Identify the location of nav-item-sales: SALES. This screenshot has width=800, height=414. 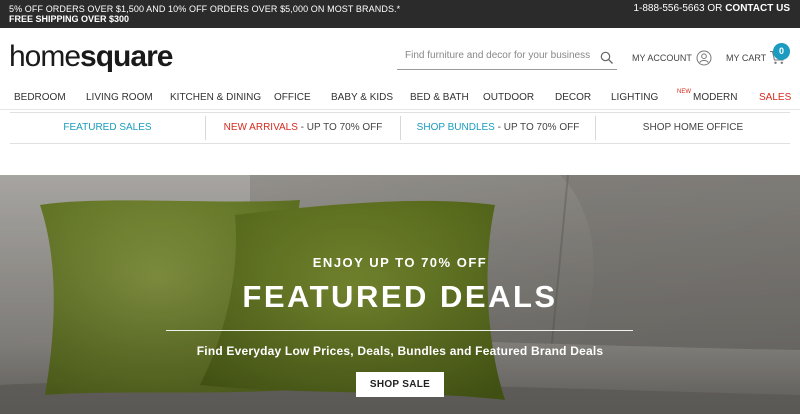
(775, 97).